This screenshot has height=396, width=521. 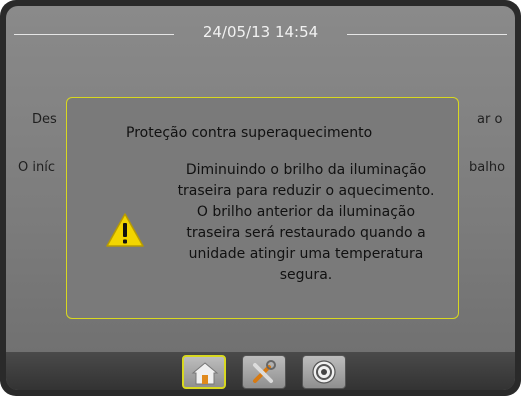 I want to click on warning-triangle-icon, so click(x=125, y=230).